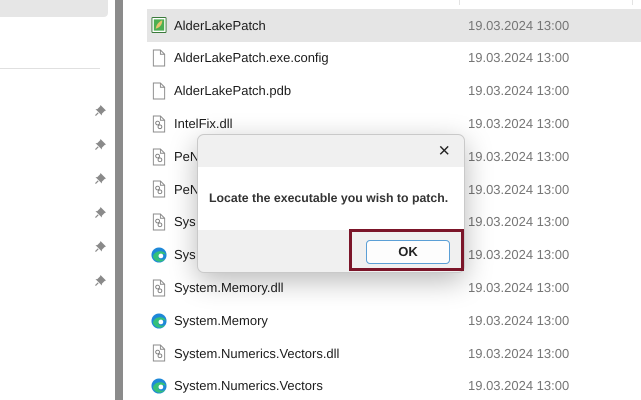 The image size is (641, 400). Describe the element at coordinates (257, 353) in the screenshot. I see `file-name: System.Numerics.Vectors.dll` at that location.